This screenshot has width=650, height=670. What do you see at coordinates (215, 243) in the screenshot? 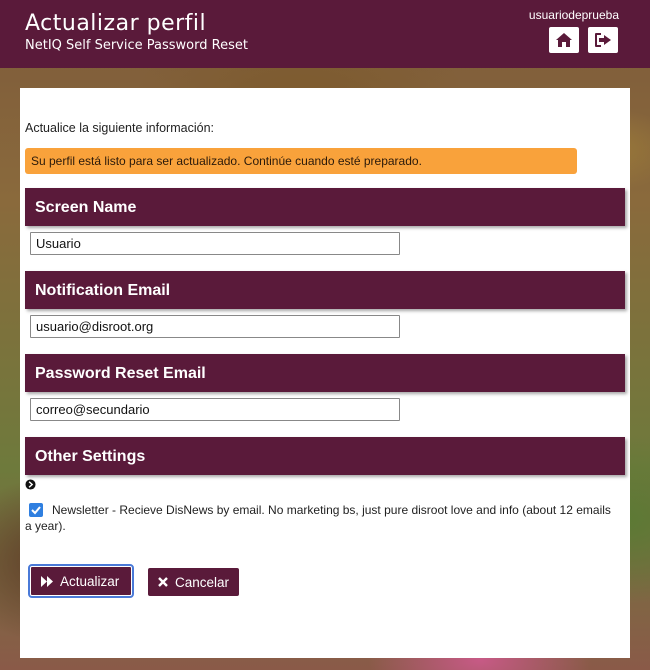
I see `screen-name-input` at bounding box center [215, 243].